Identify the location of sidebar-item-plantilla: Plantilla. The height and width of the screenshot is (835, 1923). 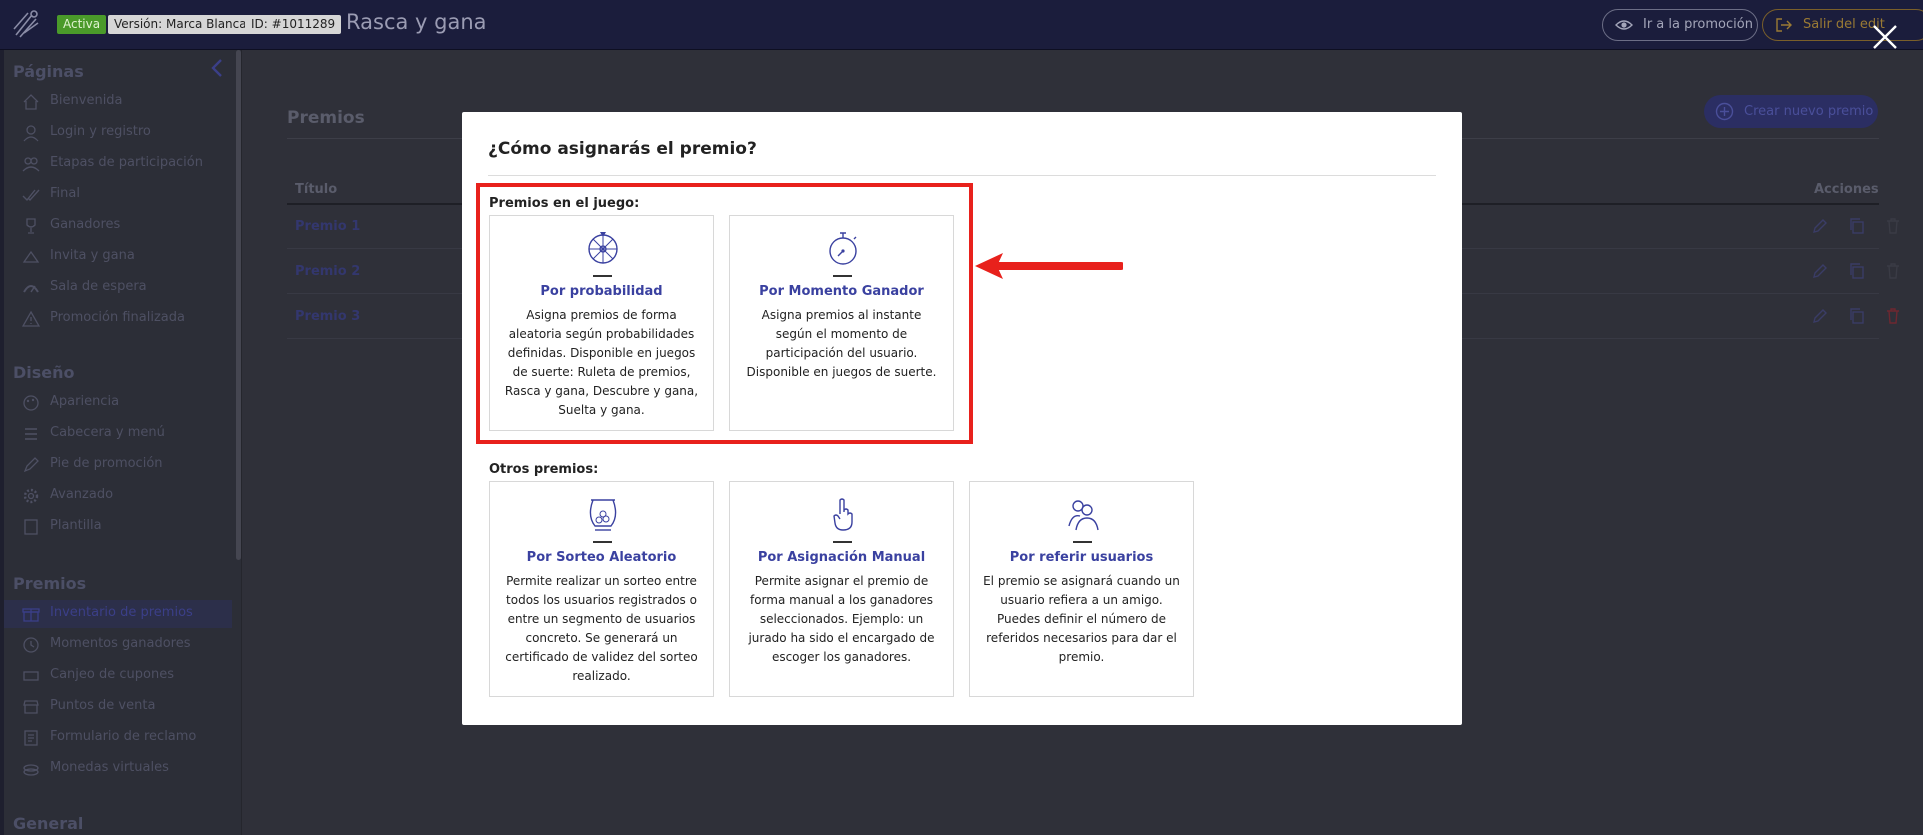
(118, 527).